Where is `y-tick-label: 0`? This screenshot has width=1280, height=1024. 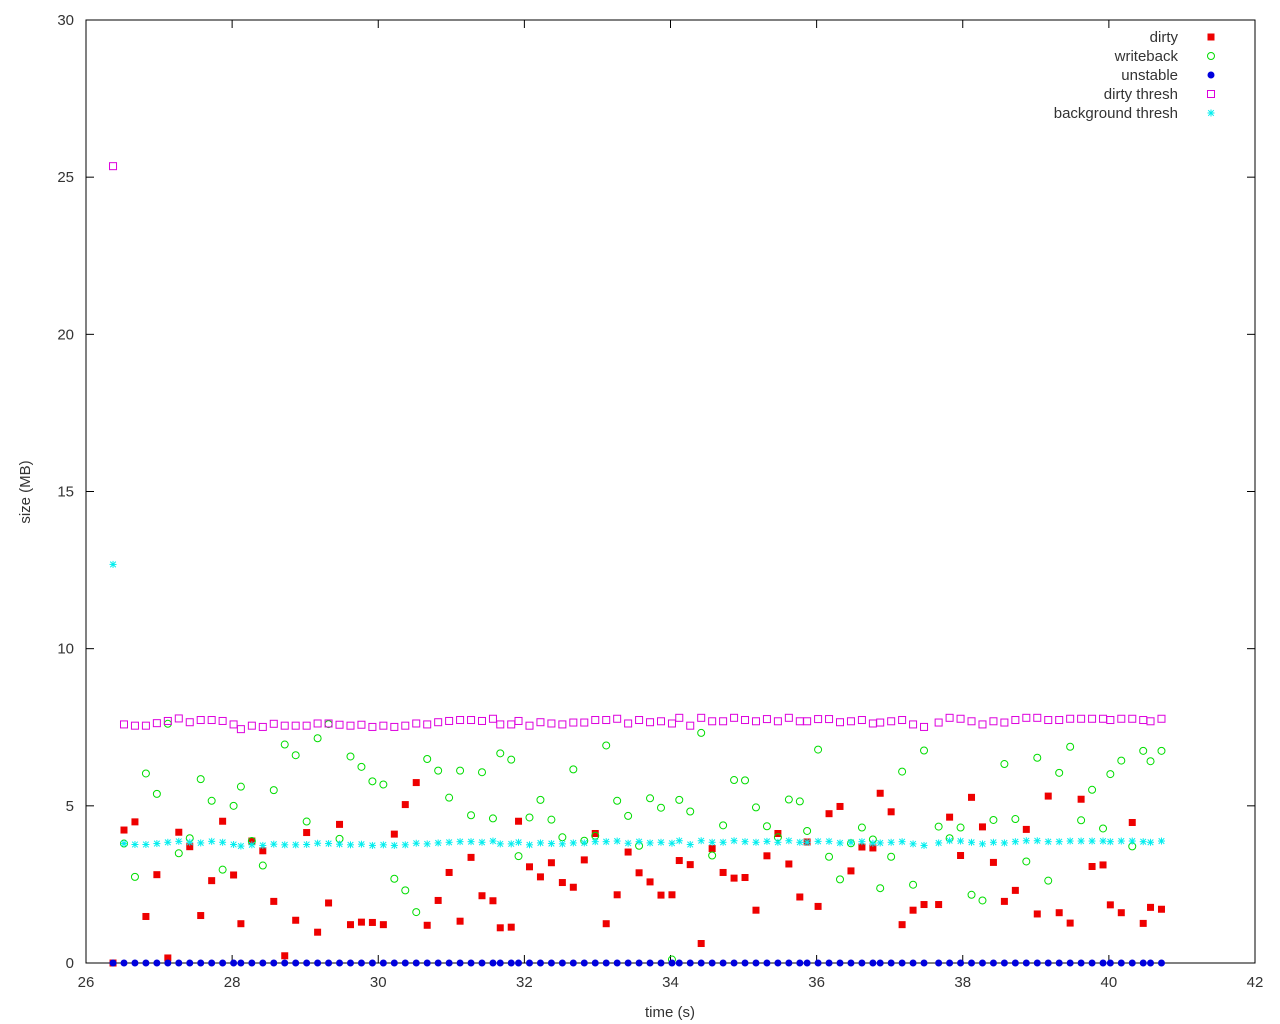 y-tick-label: 0 is located at coordinates (70, 963).